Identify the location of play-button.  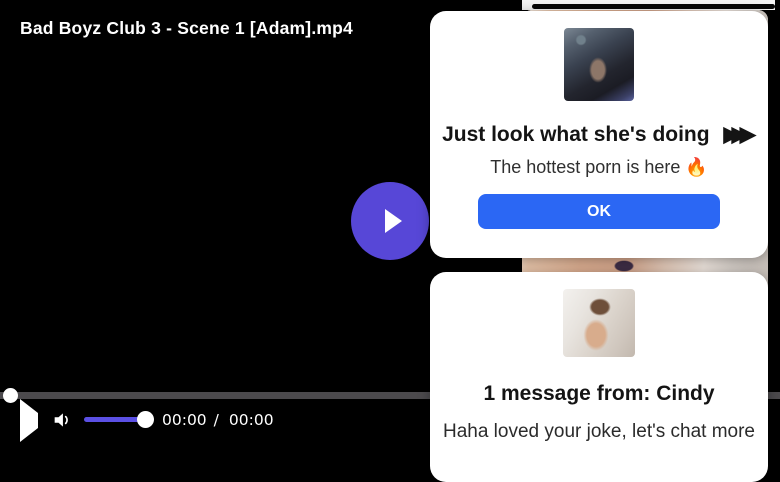
(29, 420).